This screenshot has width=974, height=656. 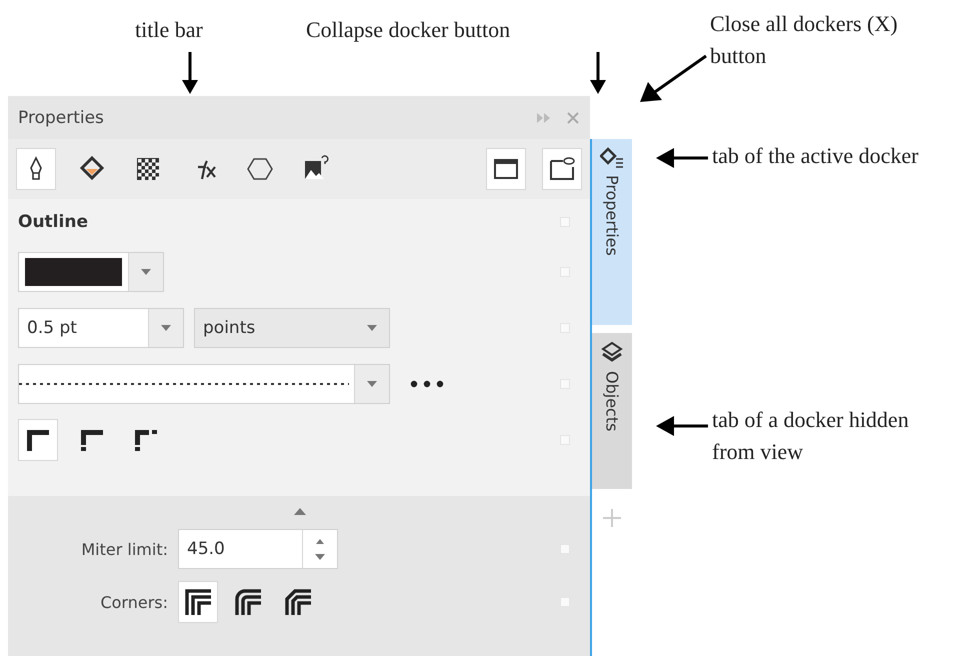 What do you see at coordinates (124, 549) in the screenshot?
I see `miter-label: Miter limit:` at bounding box center [124, 549].